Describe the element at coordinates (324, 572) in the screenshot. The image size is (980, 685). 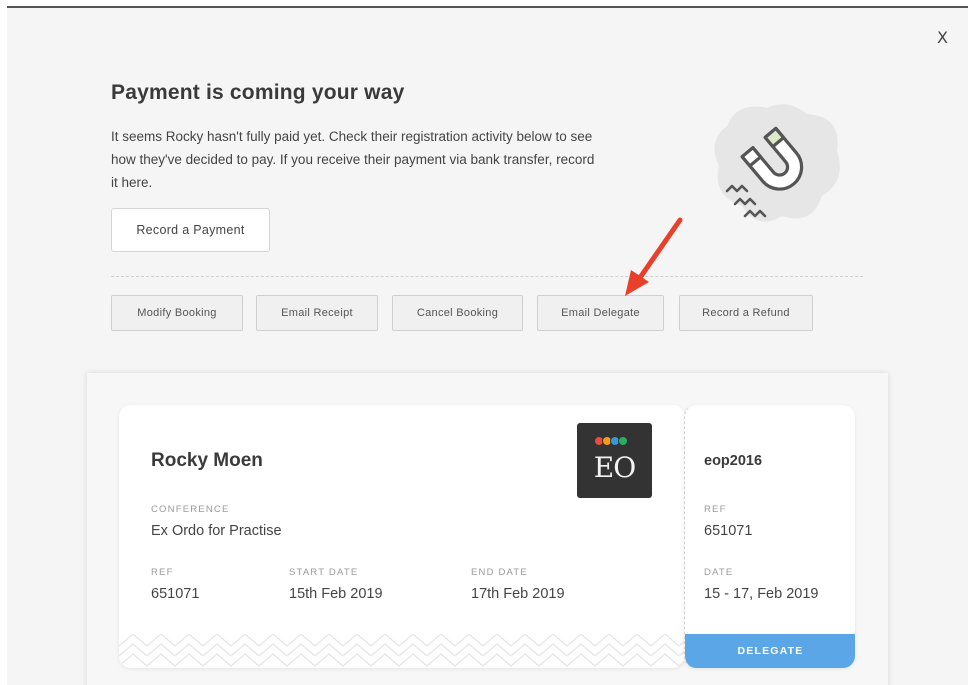
I see `start-date-label: START DATE` at that location.